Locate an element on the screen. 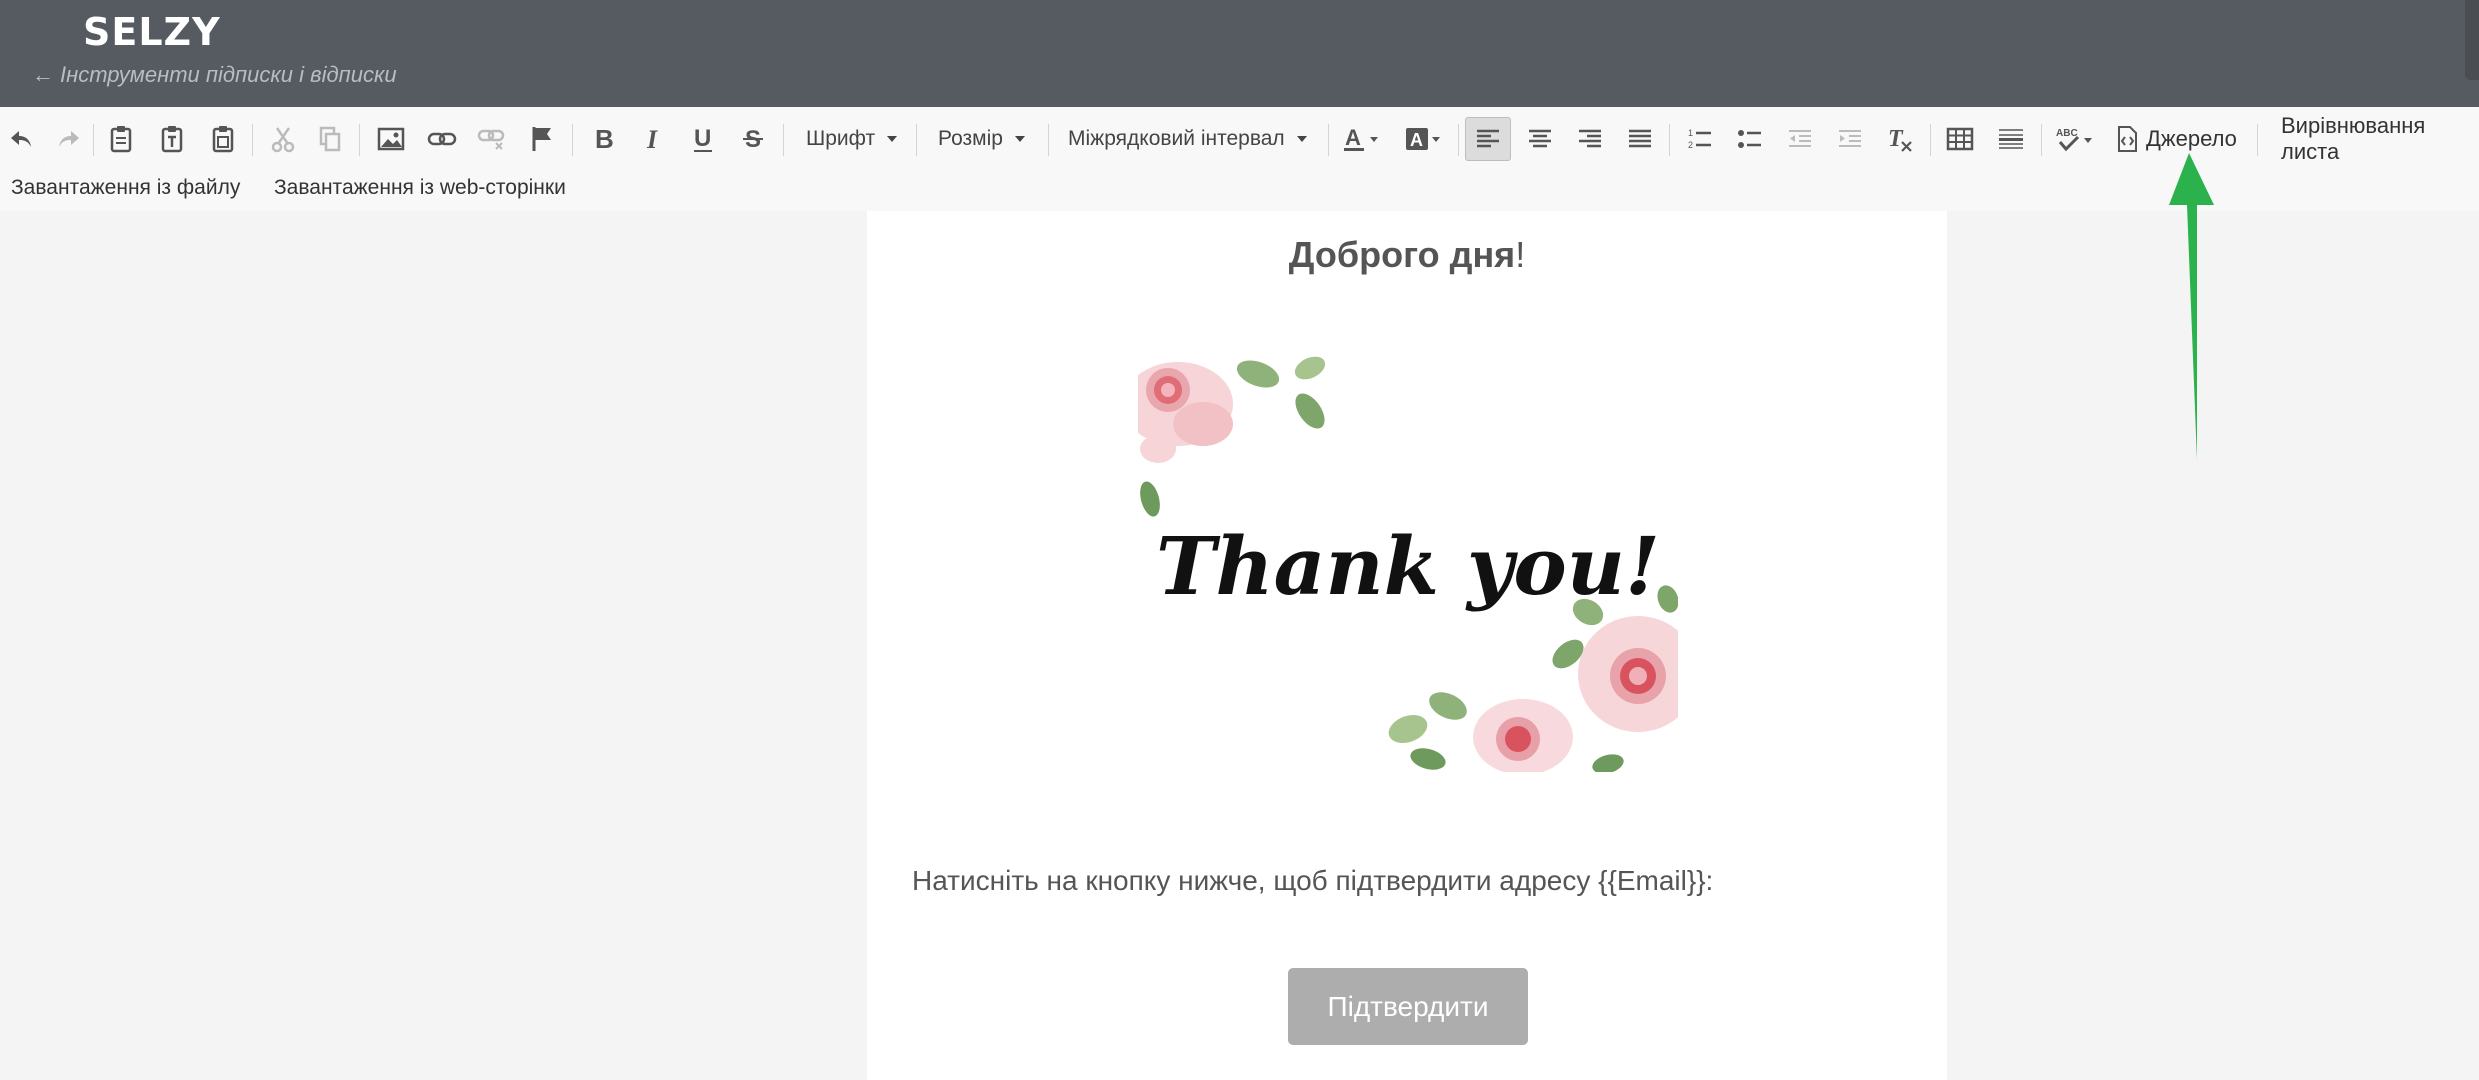  paste-text-button is located at coordinates (172, 139).